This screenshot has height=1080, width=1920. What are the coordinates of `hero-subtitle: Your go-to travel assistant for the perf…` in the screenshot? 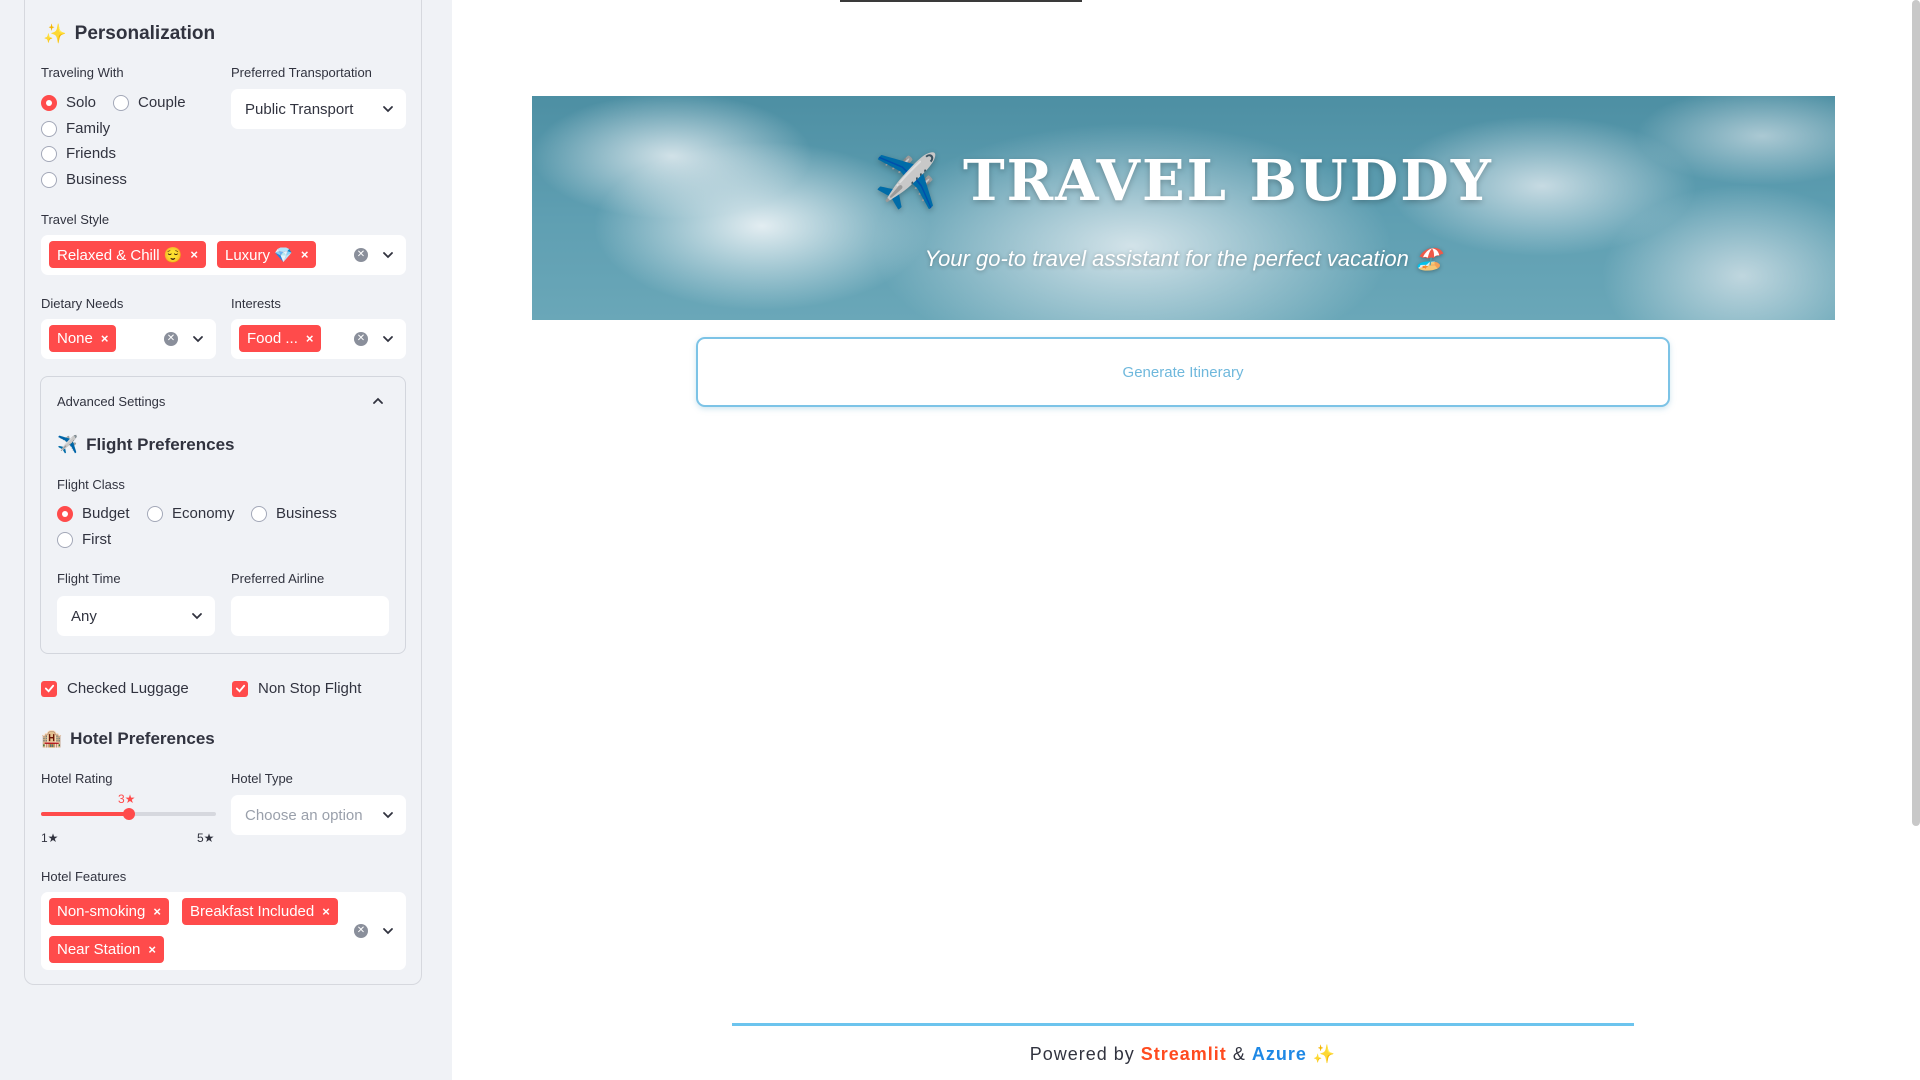 It's located at (1183, 258).